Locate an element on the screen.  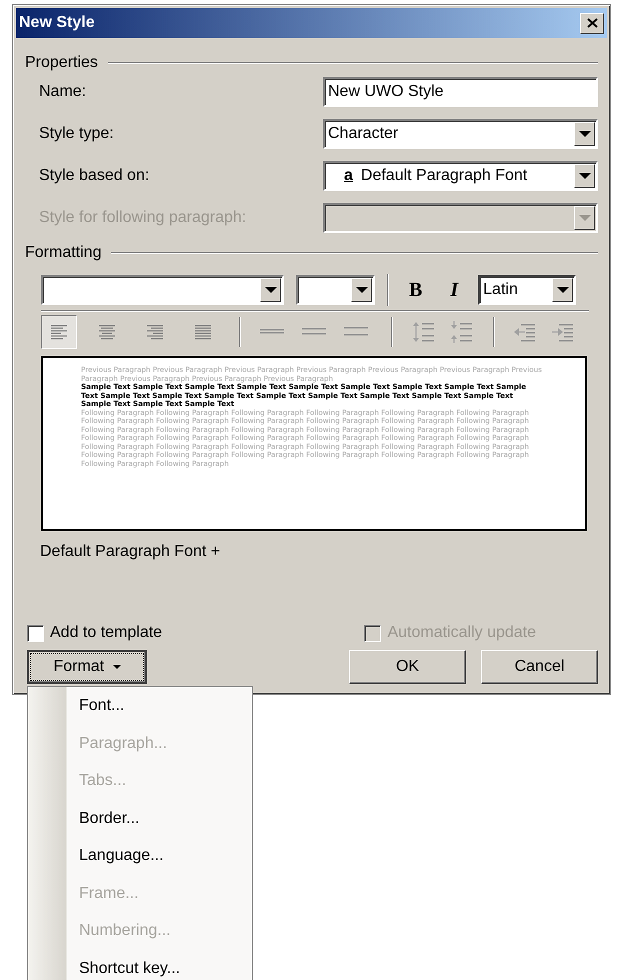
align-left-button is located at coordinates (59, 332).